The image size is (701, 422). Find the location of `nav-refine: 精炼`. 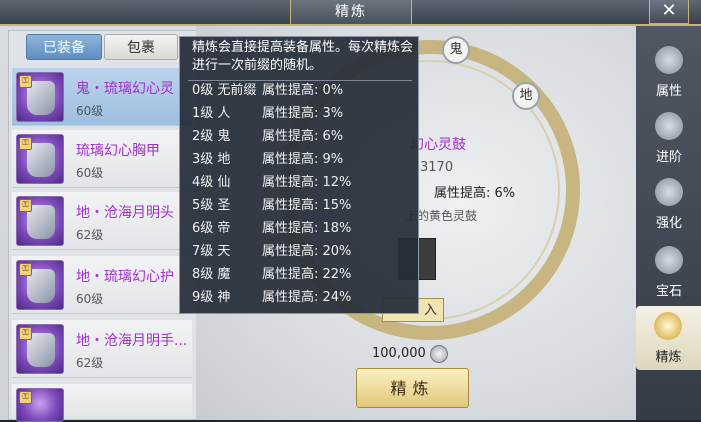

nav-refine: 精炼 is located at coordinates (668, 338).